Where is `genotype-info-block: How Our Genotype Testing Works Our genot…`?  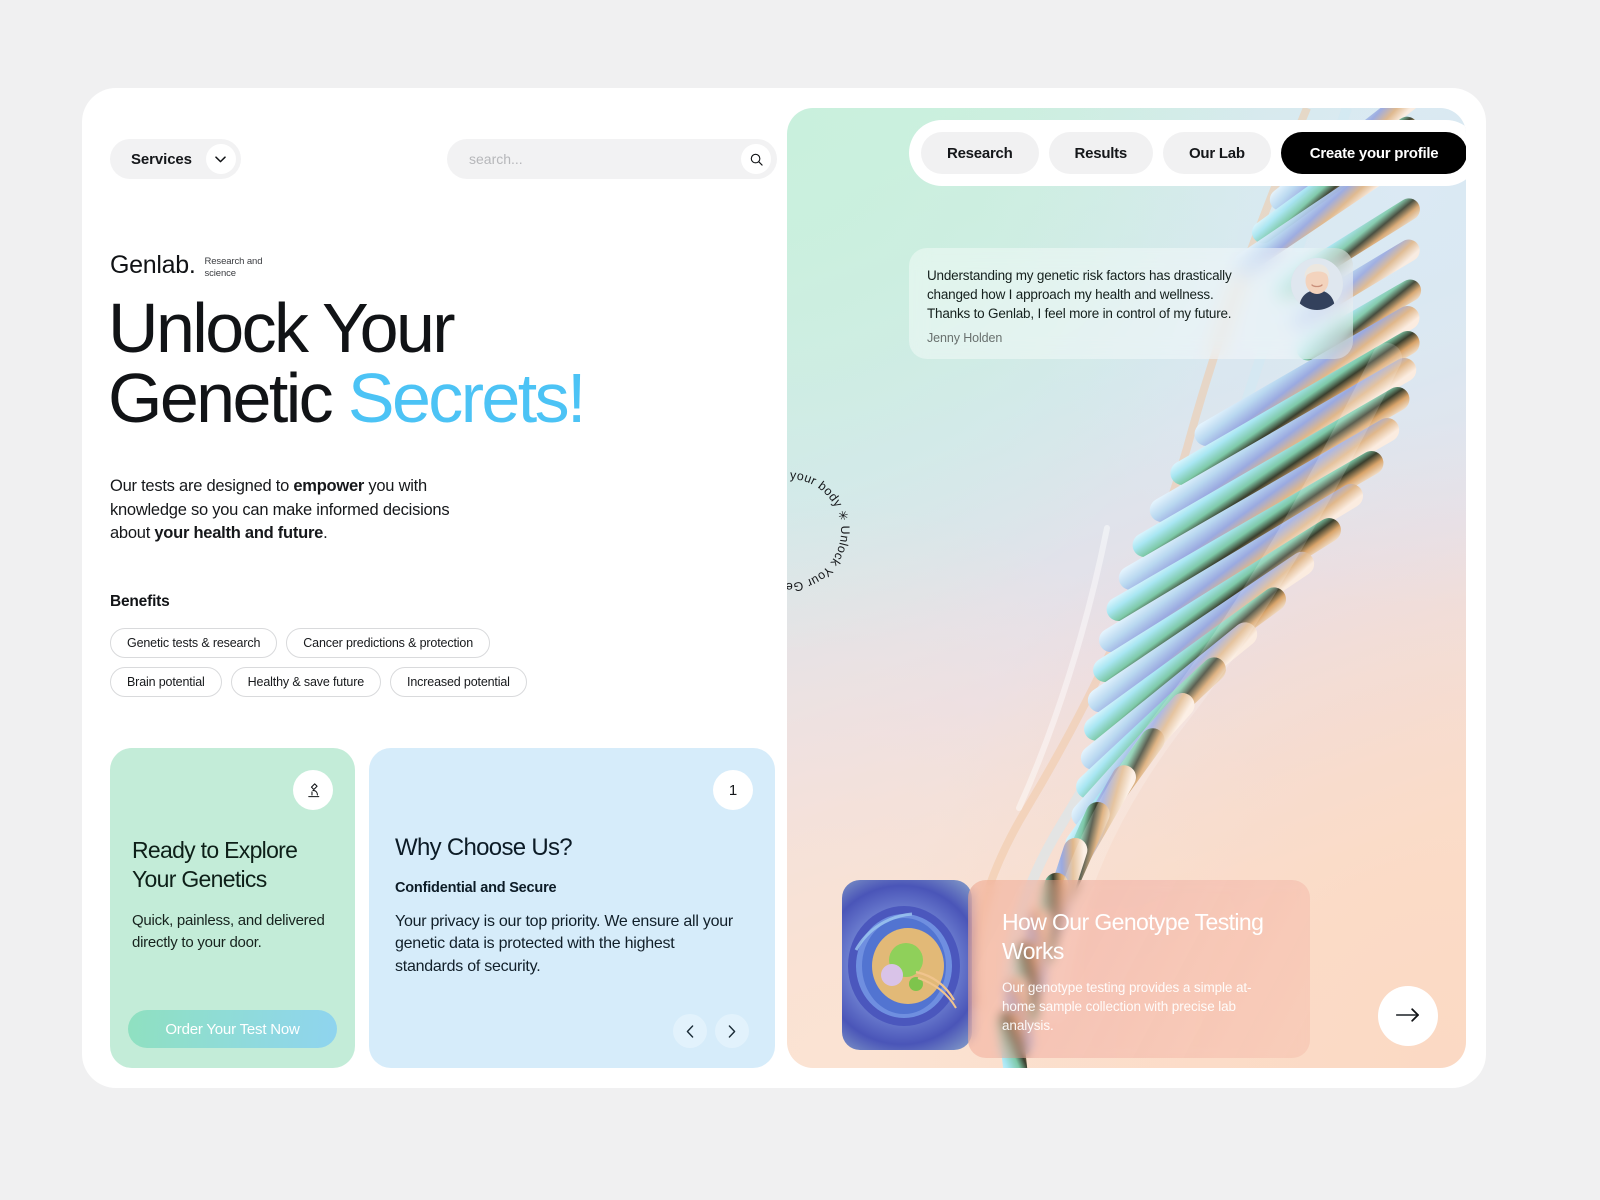
genotype-info-block: How Our Genotype Testing Works Our genot… is located at coordinates (1076, 969).